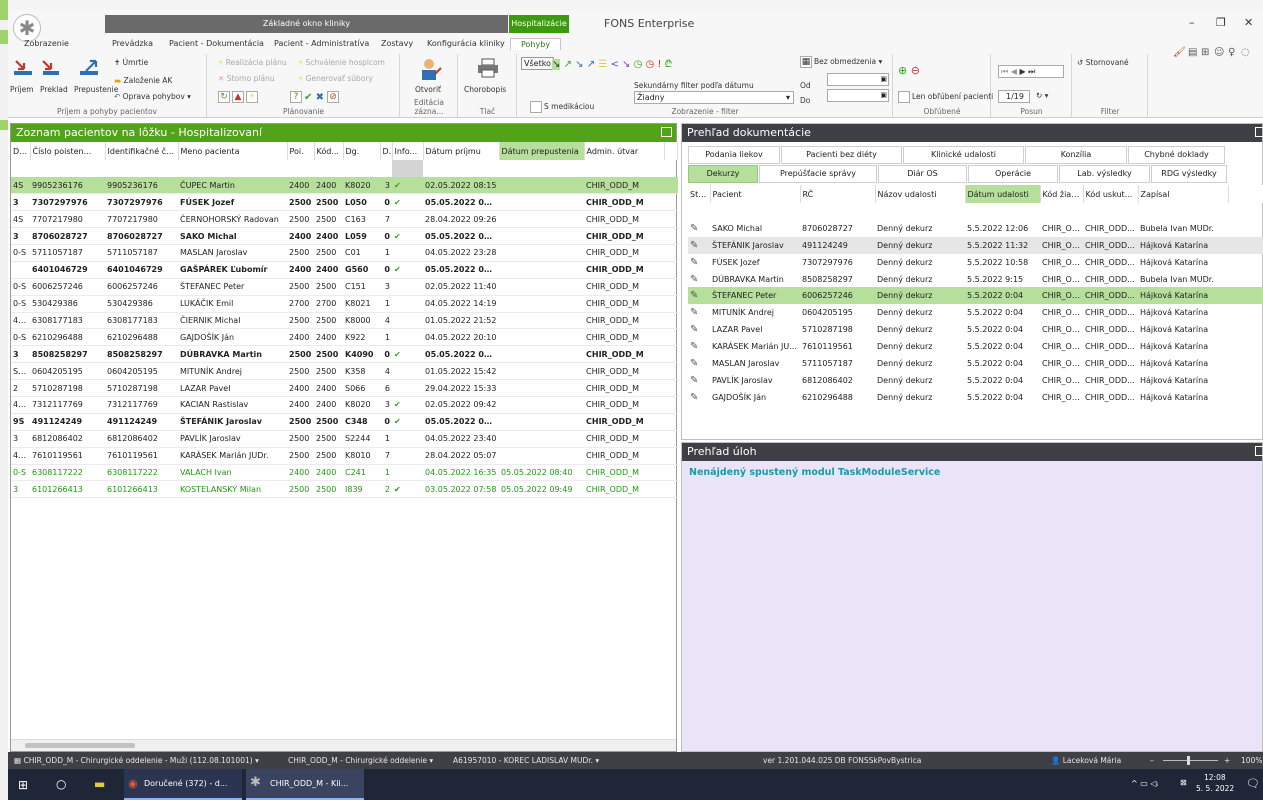 Image resolution: width=1263 pixels, height=800 pixels. What do you see at coordinates (818, 174) in the screenshot?
I see `doc-tab: Prepúšťacie správy` at bounding box center [818, 174].